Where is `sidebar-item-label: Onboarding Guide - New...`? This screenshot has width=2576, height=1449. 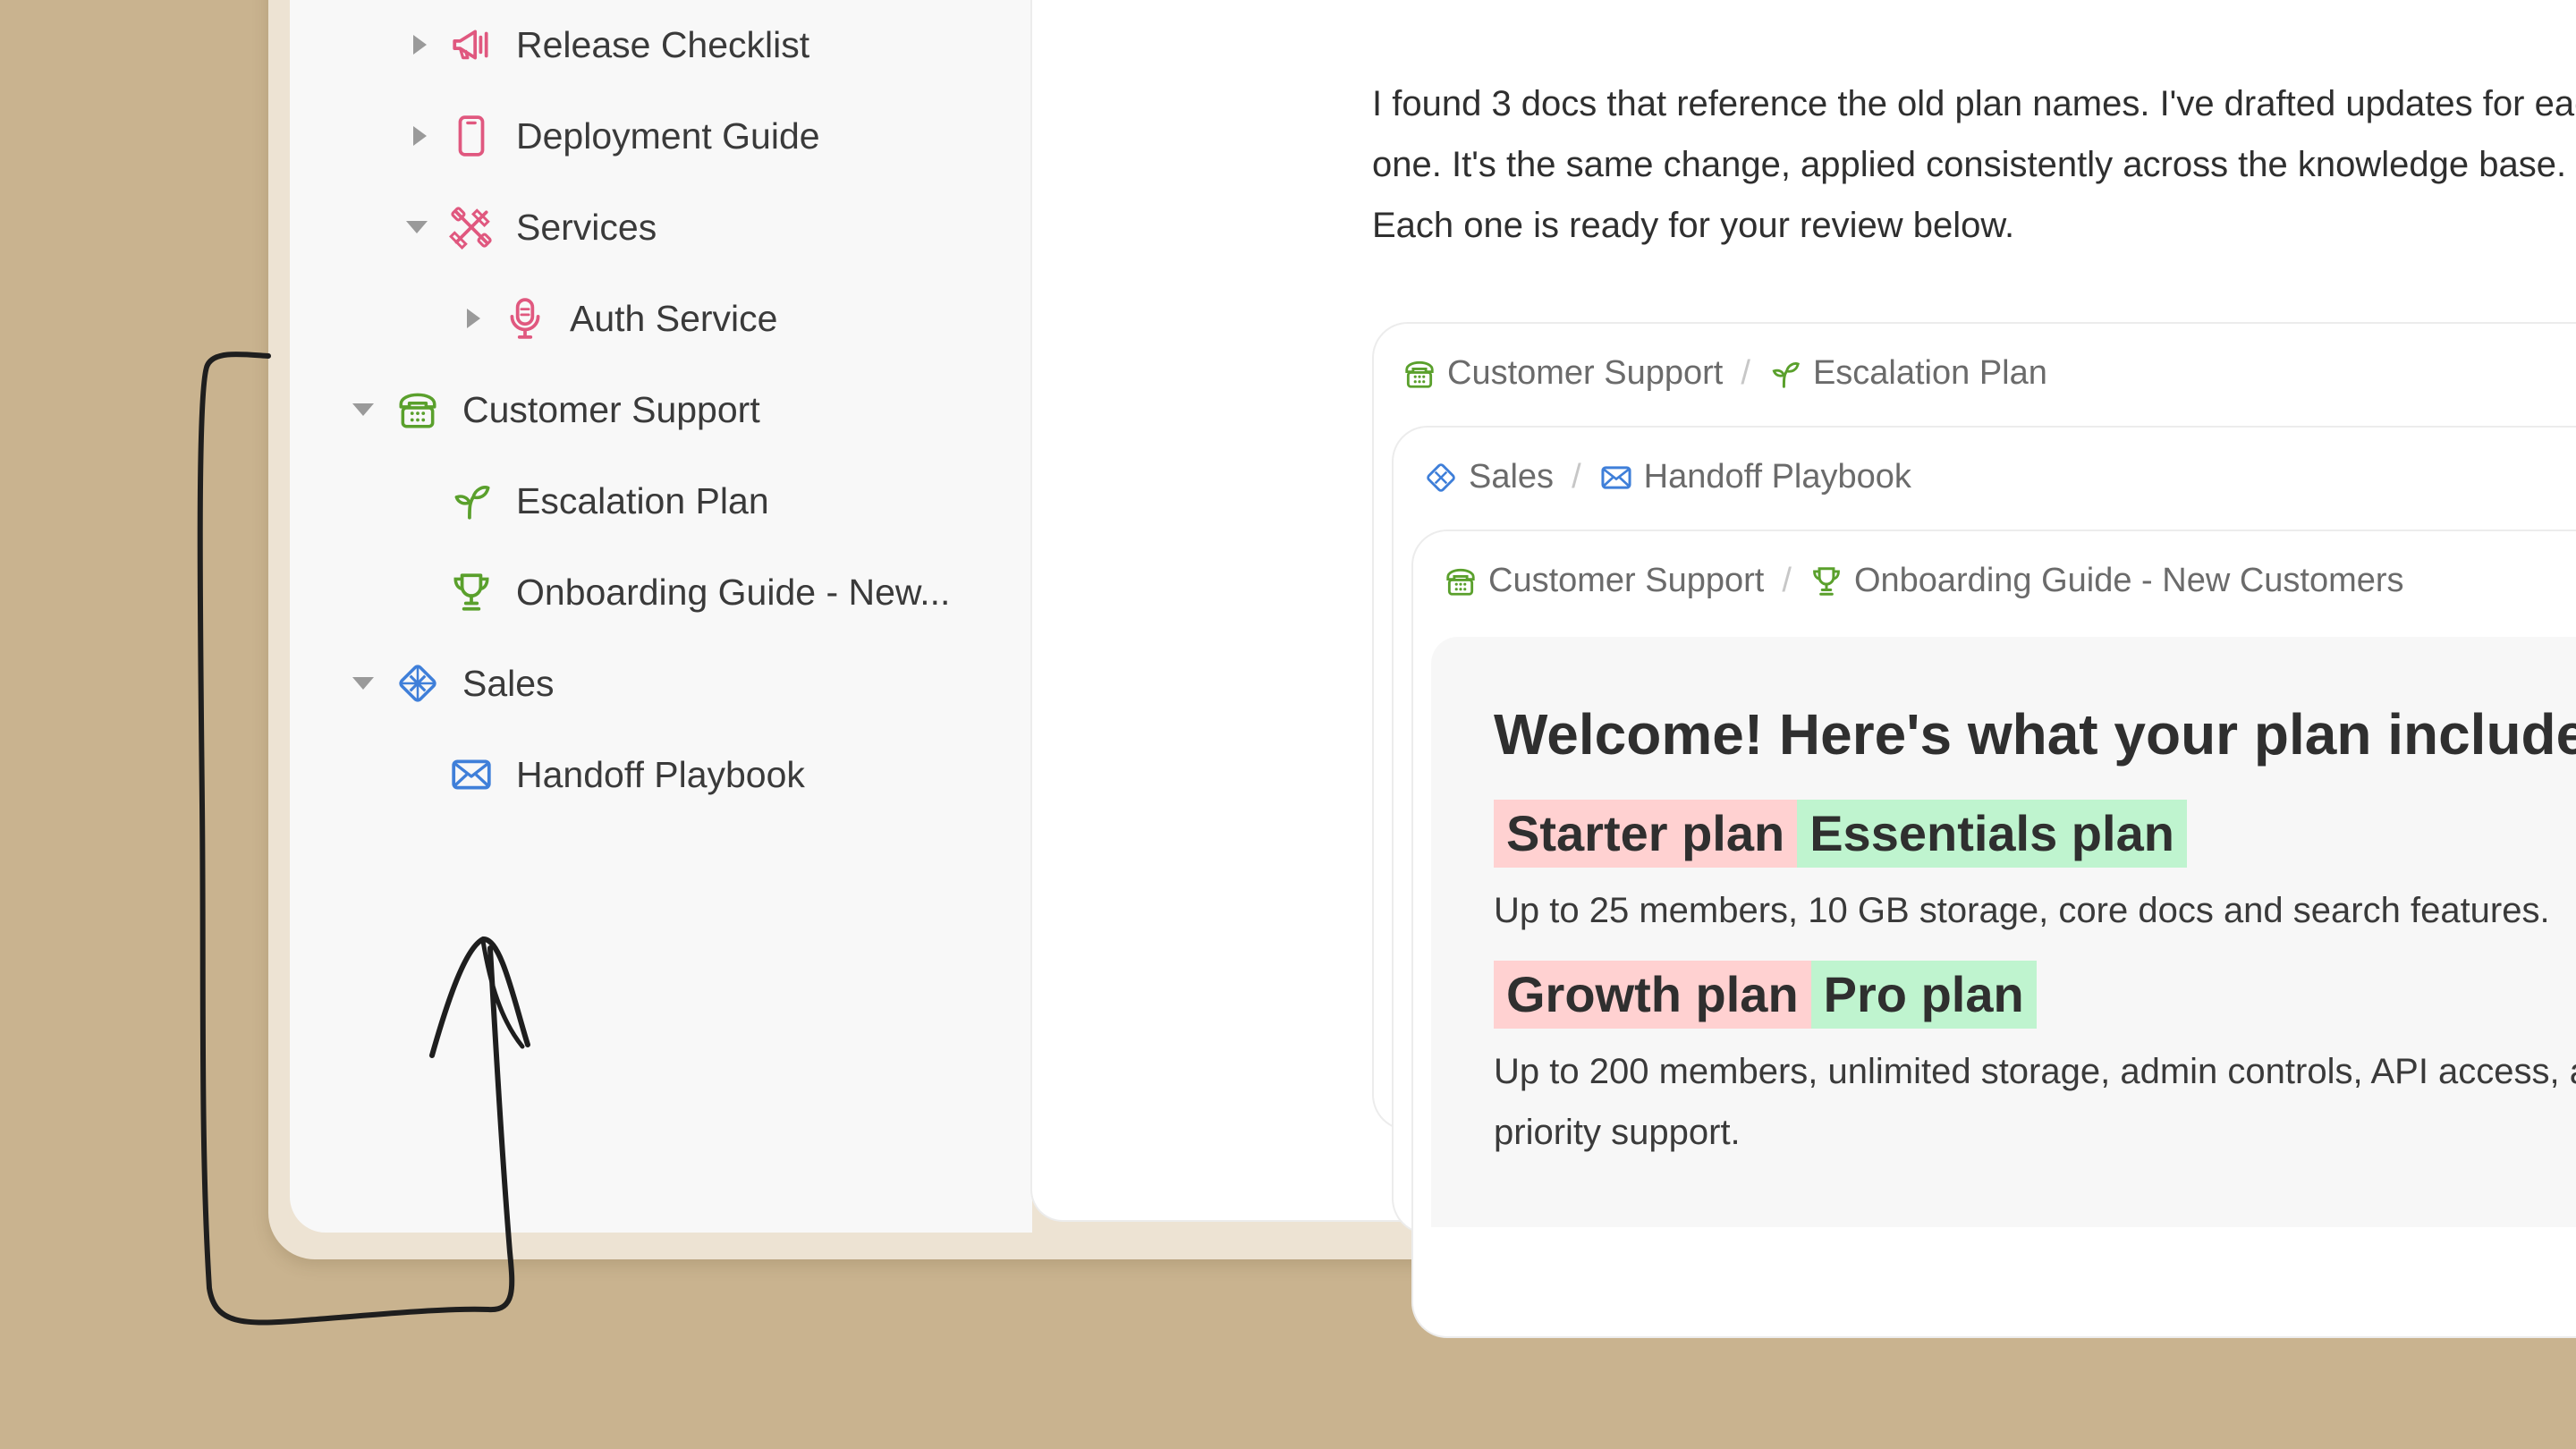 sidebar-item-label: Onboarding Guide - New... is located at coordinates (733, 592).